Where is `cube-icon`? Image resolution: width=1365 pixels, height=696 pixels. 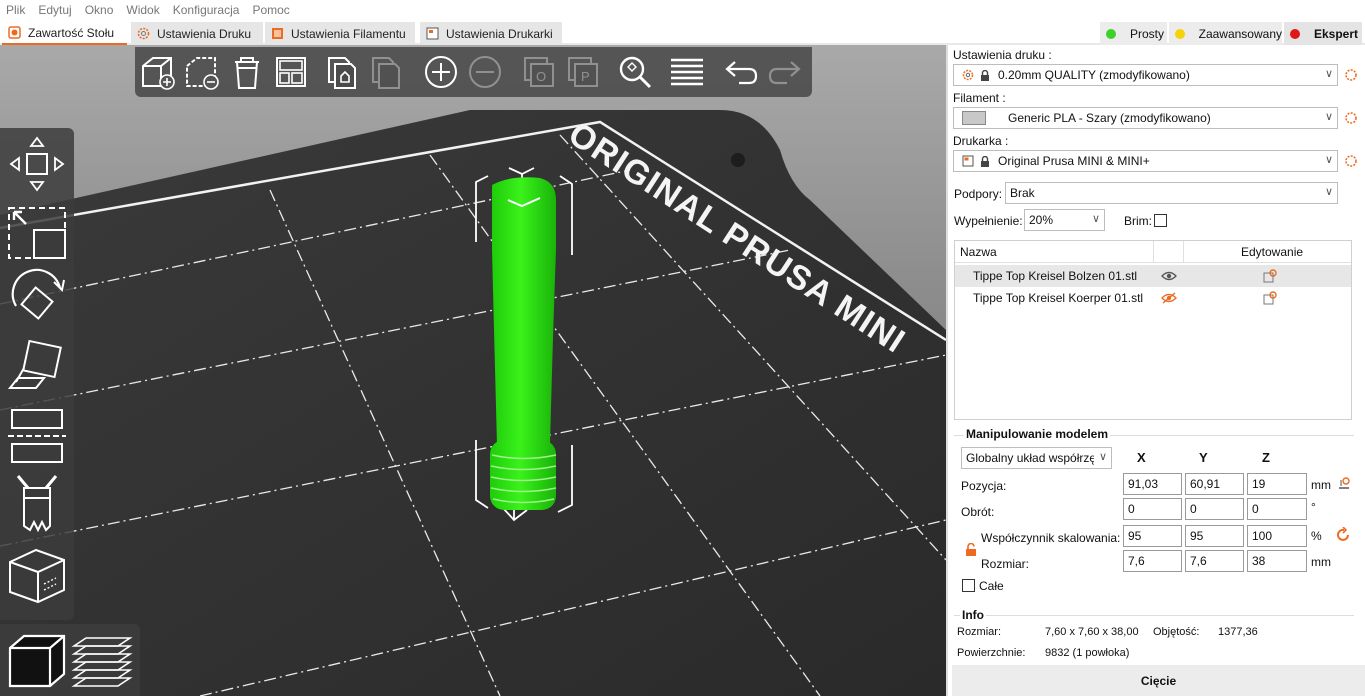
cube-icon is located at coordinates (37, 576).